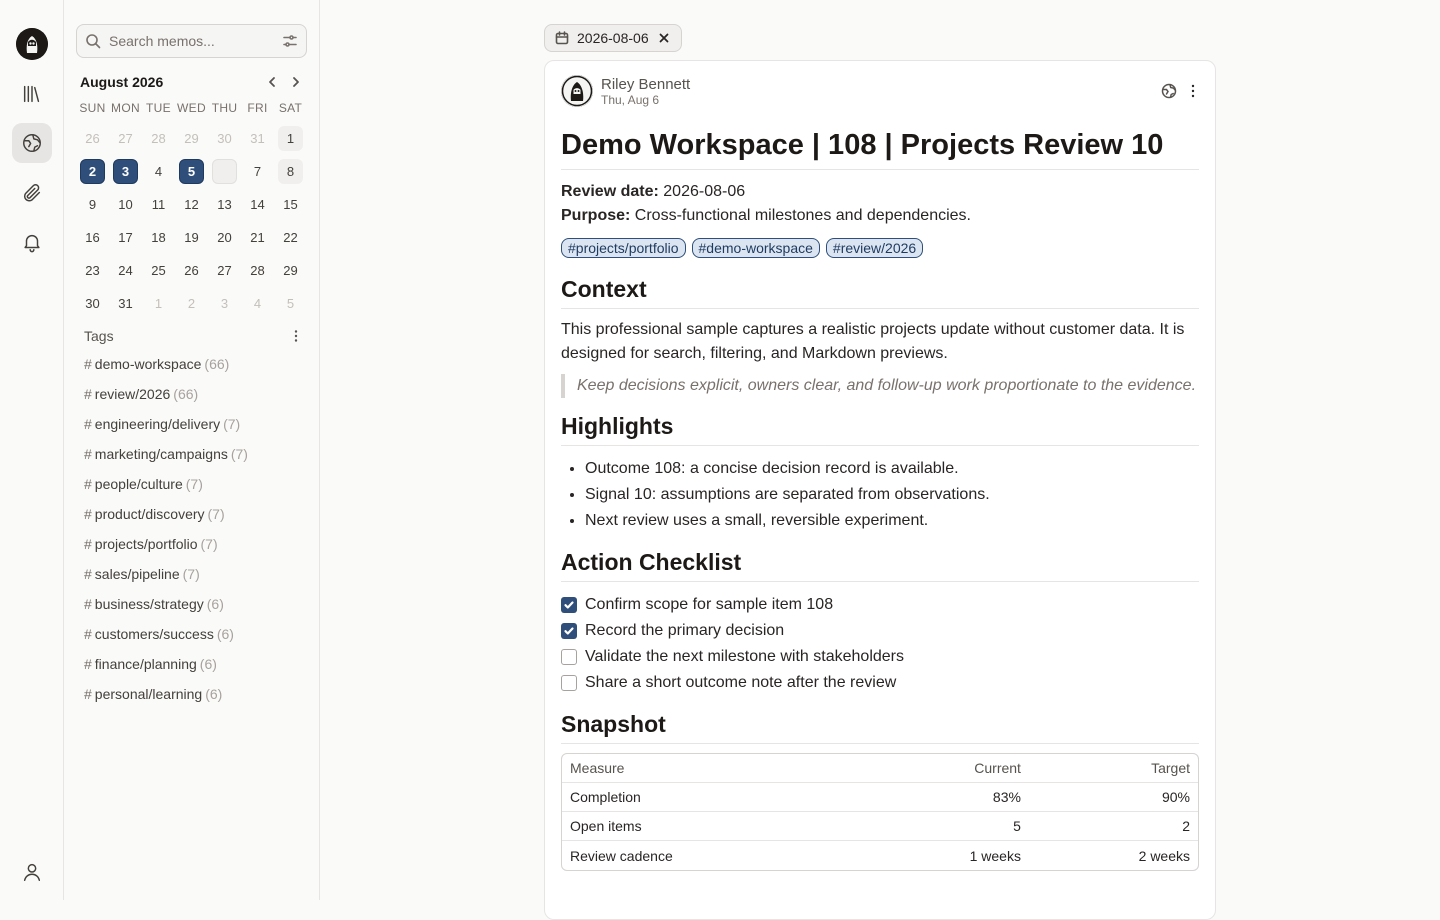 Image resolution: width=1440 pixels, height=920 pixels. I want to click on tag-item: # review/2026 (66), so click(166, 394).